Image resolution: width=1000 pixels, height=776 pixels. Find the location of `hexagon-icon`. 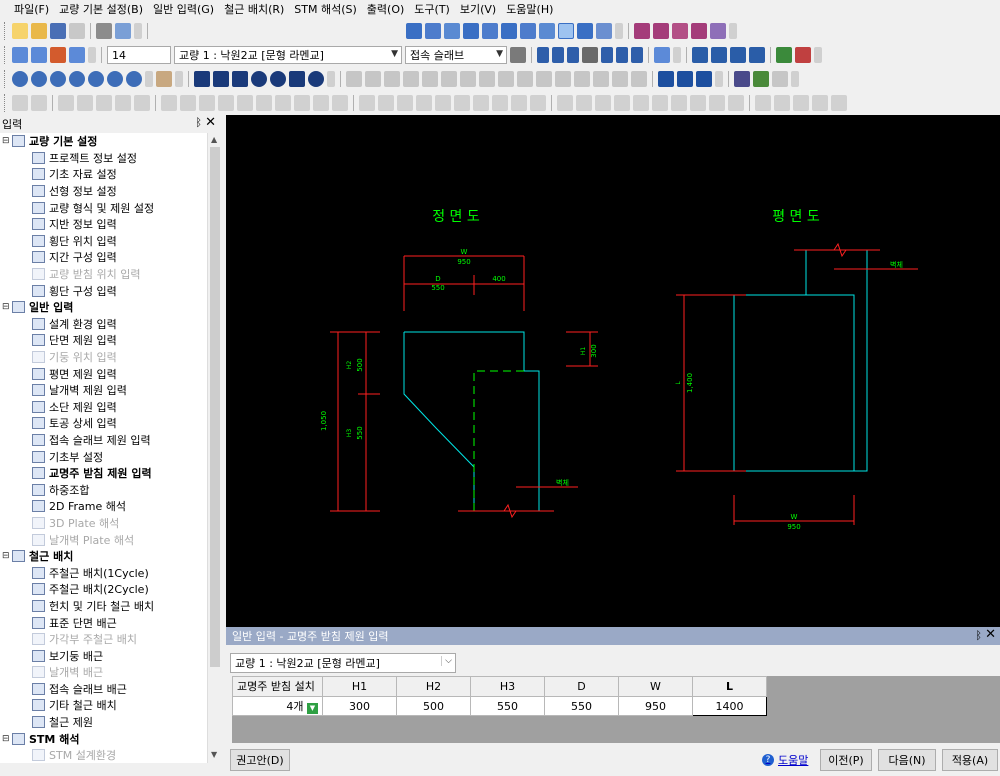

hexagon-icon is located at coordinates (297, 79).